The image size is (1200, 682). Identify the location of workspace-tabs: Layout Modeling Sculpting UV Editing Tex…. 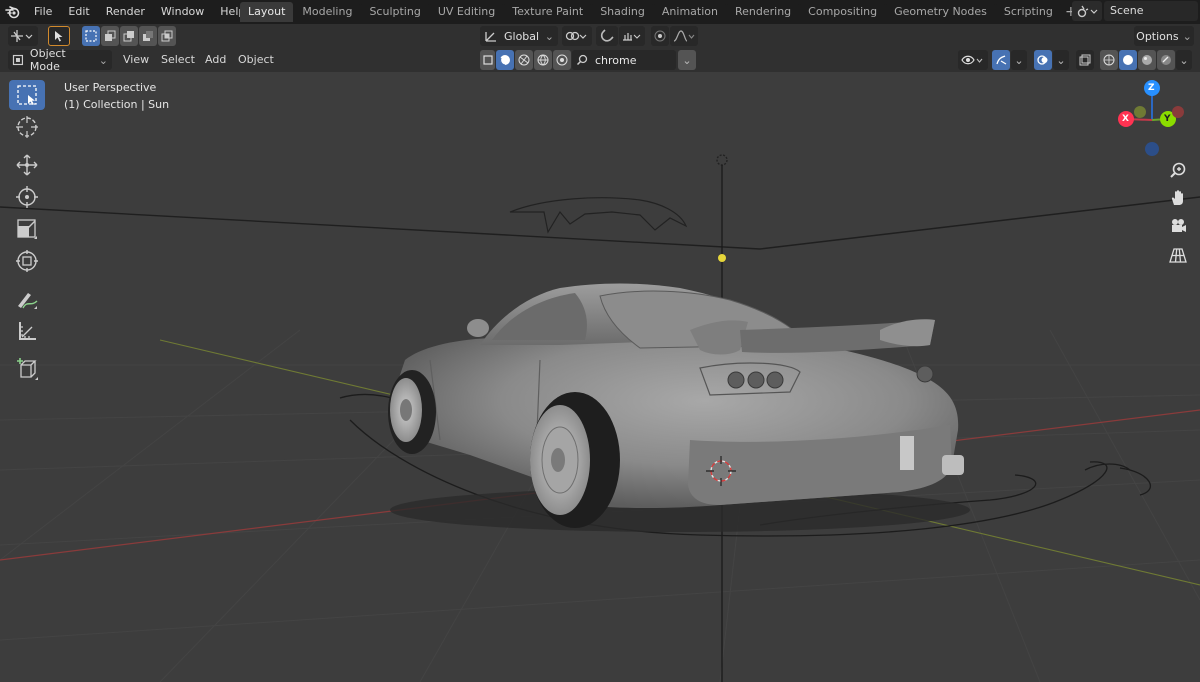
(660, 13).